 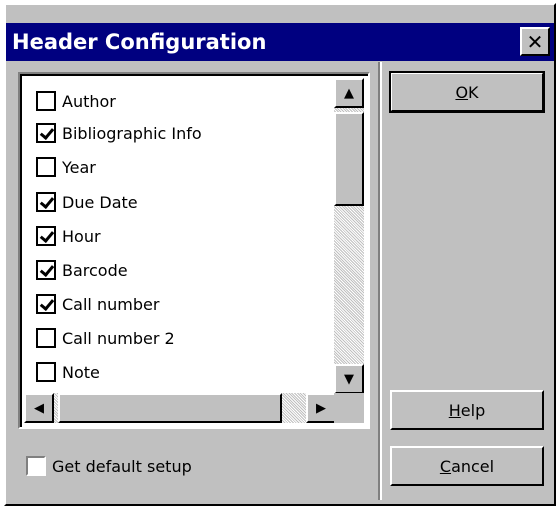 I want to click on list-item-call-number: Call number, so click(x=97, y=304).